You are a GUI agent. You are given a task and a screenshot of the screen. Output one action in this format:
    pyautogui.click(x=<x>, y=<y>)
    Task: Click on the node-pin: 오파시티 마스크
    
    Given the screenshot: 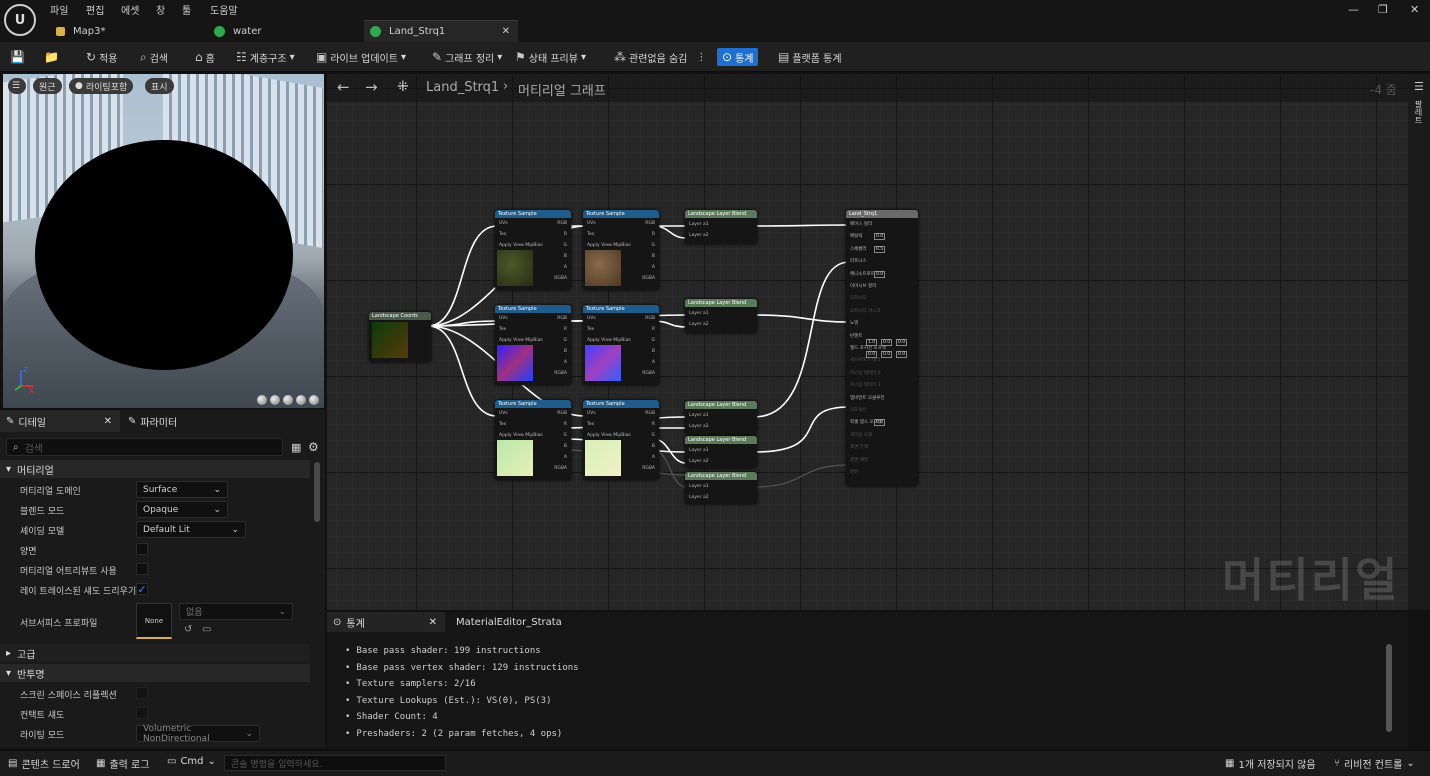 What is the action you would take?
    pyautogui.click(x=865, y=311)
    